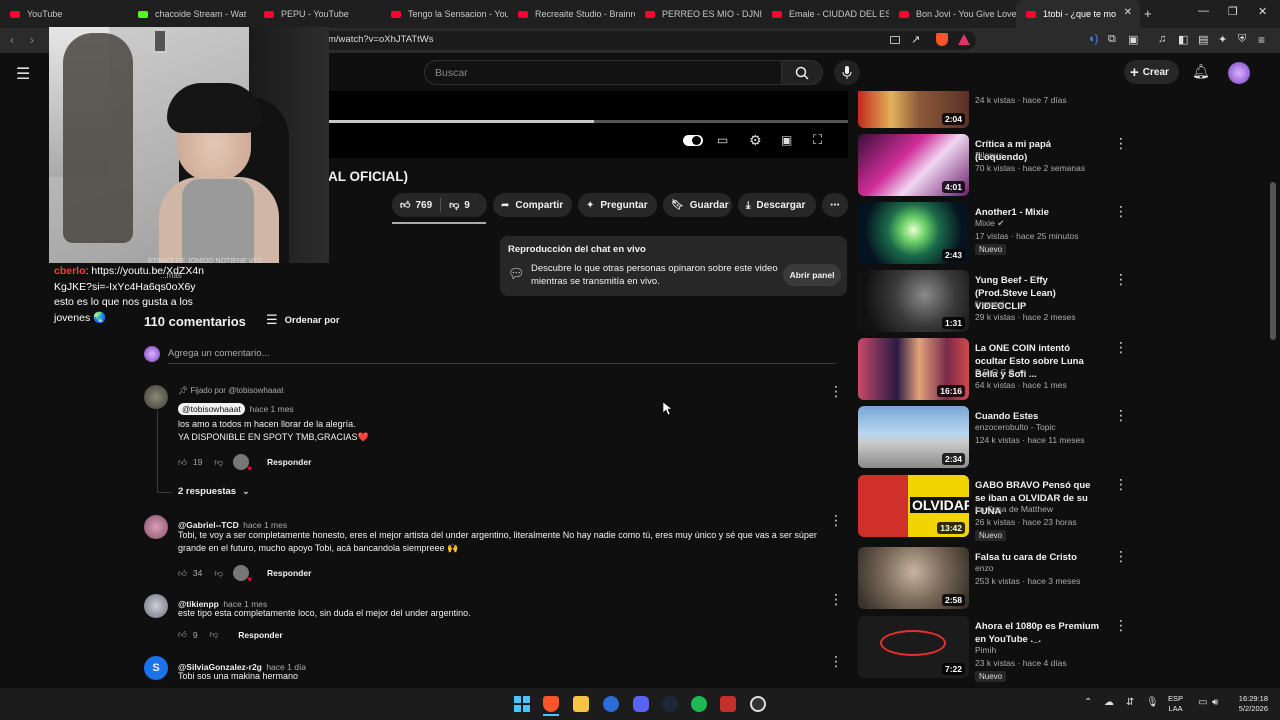  Describe the element at coordinates (611, 704) in the screenshot. I see `bing-icon` at that location.